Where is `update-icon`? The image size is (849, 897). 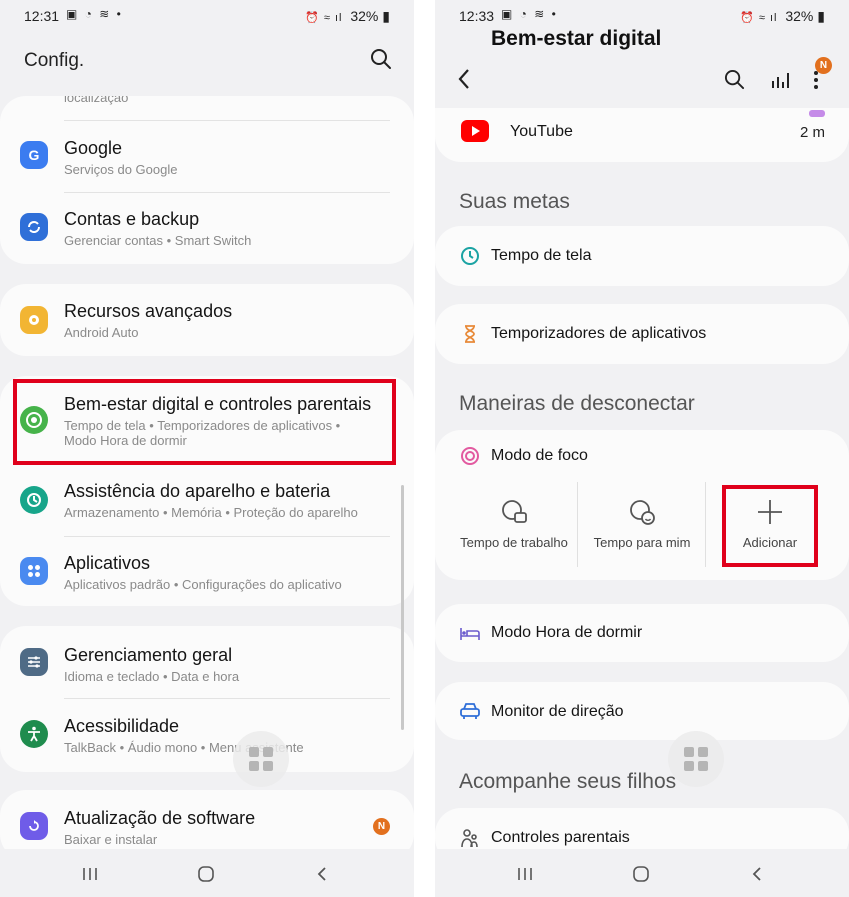 update-icon is located at coordinates (34, 826).